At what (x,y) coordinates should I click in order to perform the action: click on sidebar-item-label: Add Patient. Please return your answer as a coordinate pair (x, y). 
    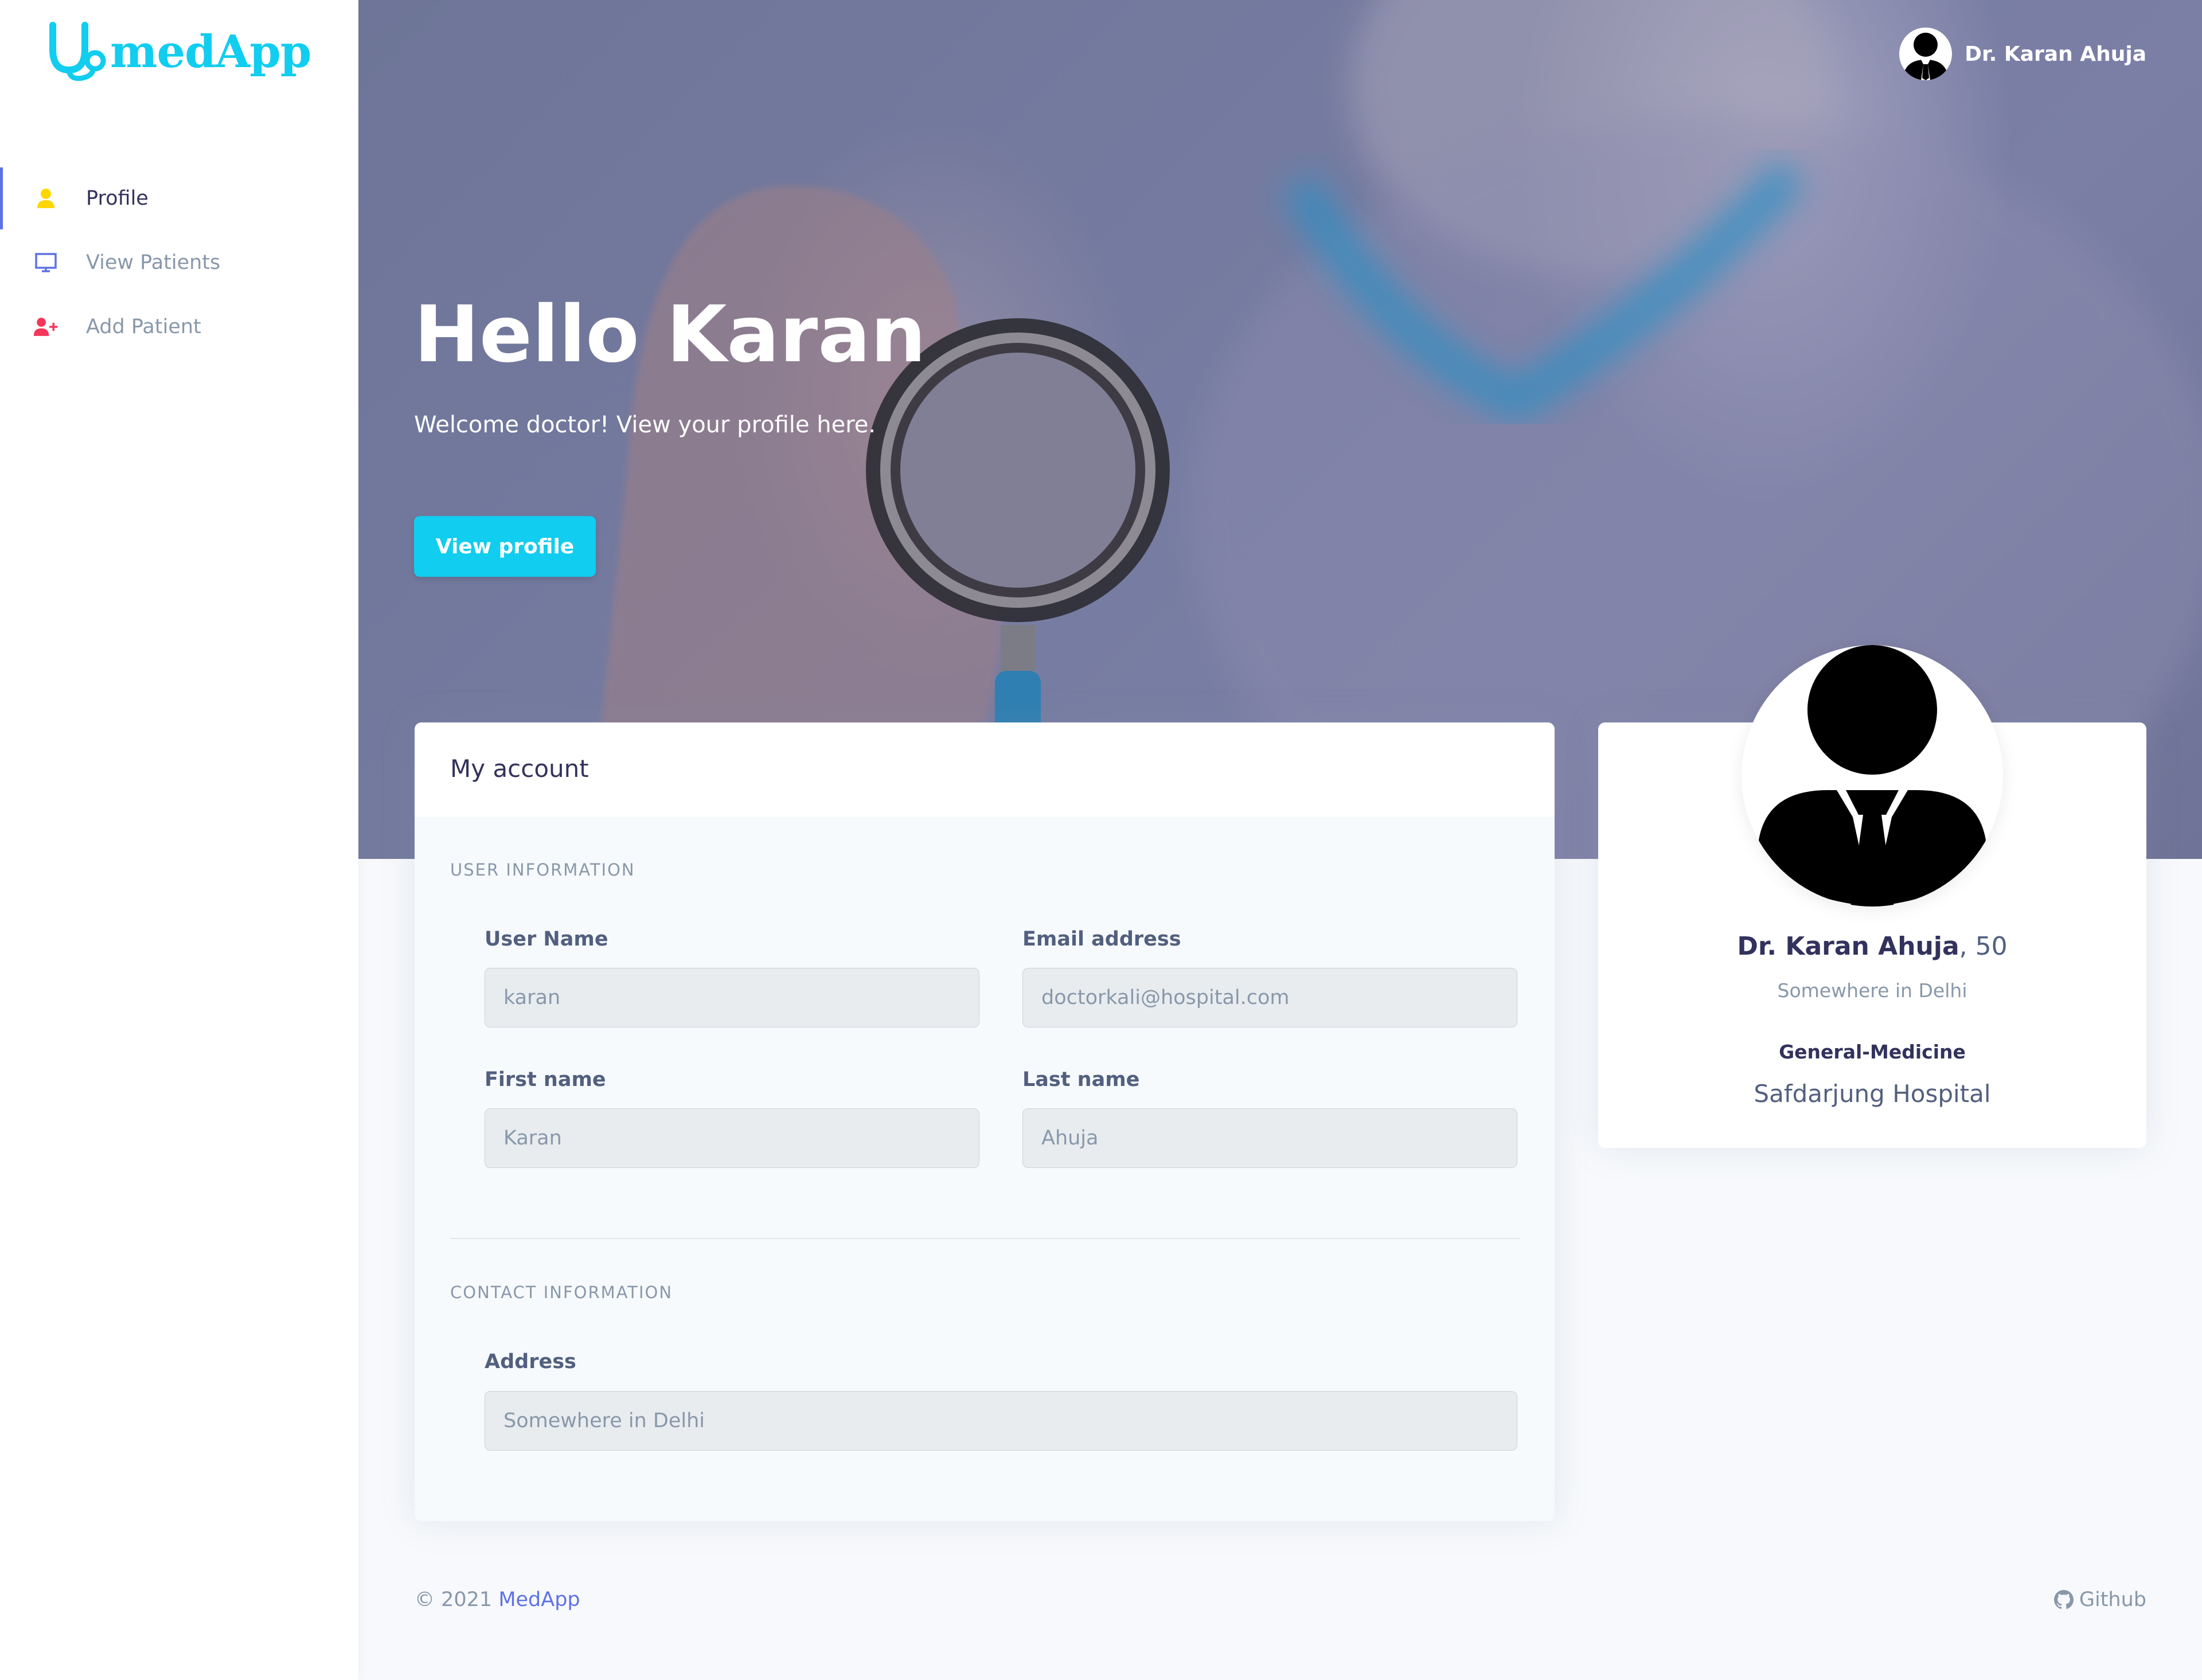
    Looking at the image, I should click on (143, 326).